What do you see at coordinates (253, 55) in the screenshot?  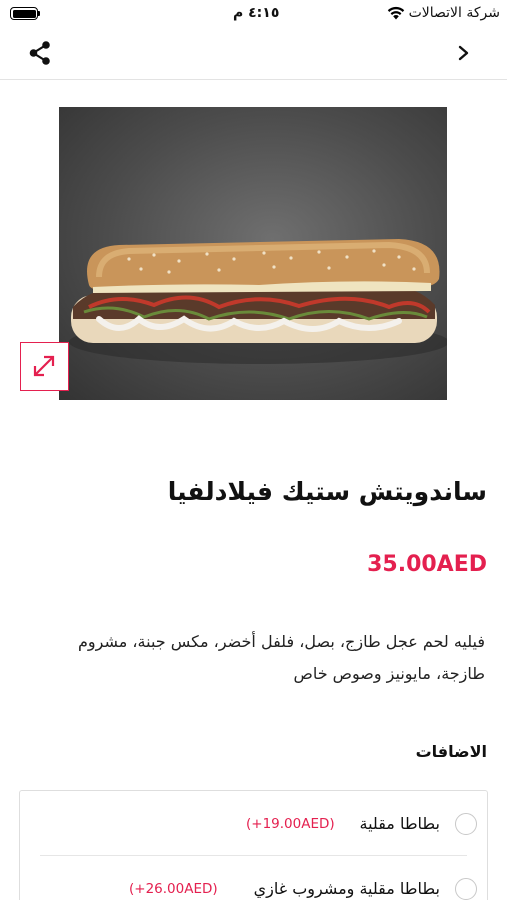 I see `nav-bar` at bounding box center [253, 55].